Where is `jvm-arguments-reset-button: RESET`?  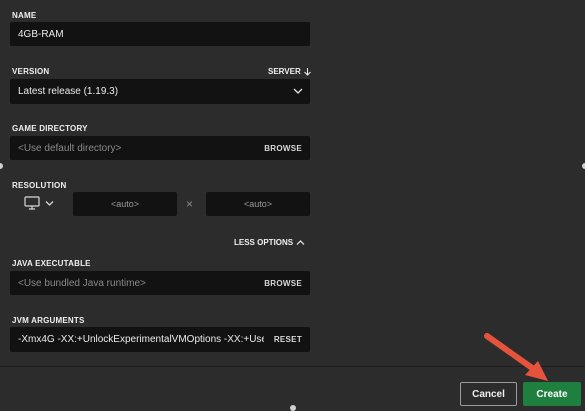
jvm-arguments-reset-button: RESET is located at coordinates (284, 339).